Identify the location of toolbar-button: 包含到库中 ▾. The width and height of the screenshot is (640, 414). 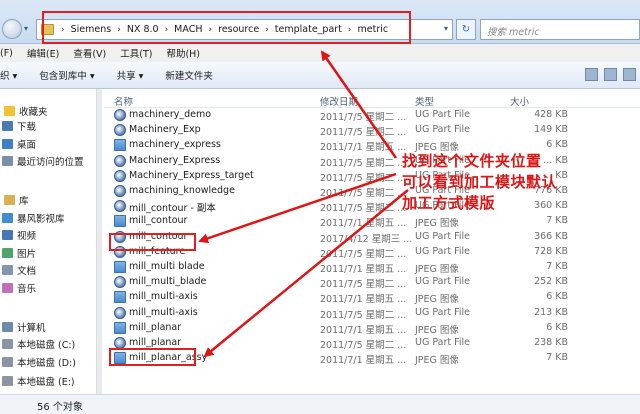
(66, 75).